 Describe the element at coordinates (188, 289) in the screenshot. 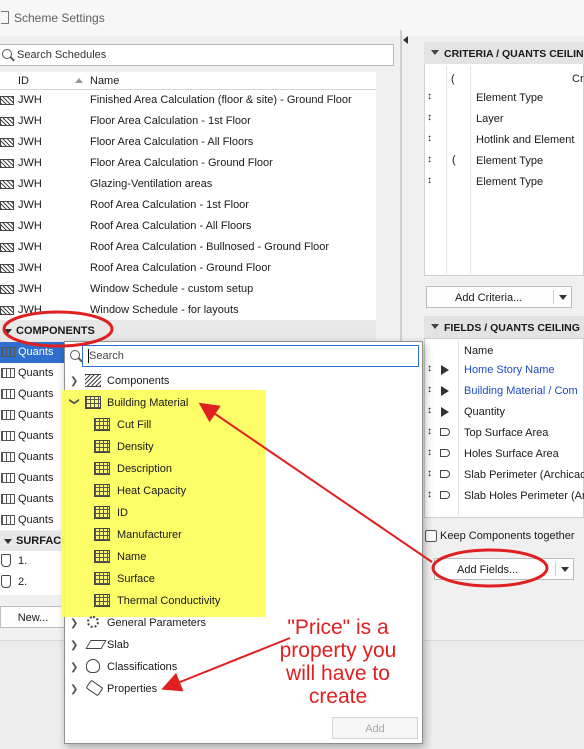

I see `schedule-row: JWH Window Schedule - custom setup` at that location.